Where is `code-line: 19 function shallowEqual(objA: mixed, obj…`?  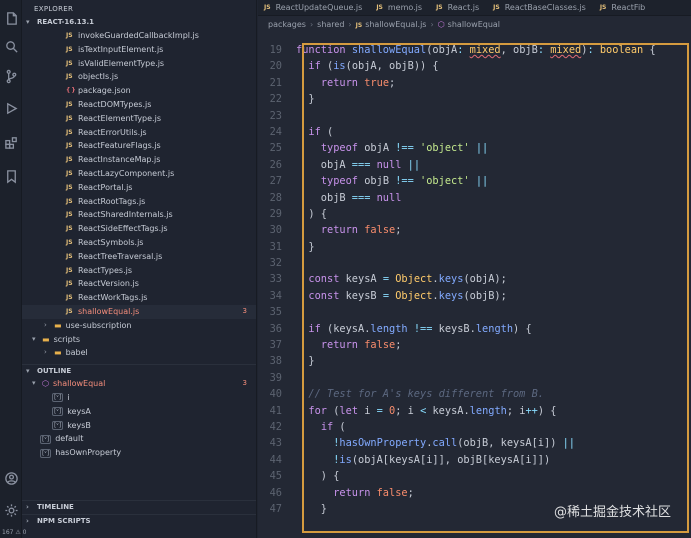
code-line: 19 function shallowEqual(objA: mixed, obj… is located at coordinates (474, 50).